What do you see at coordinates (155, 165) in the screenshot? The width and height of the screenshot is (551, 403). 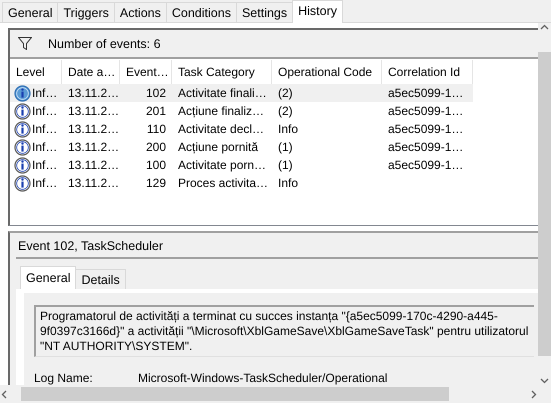 I see `table-cell-text: 100` at bounding box center [155, 165].